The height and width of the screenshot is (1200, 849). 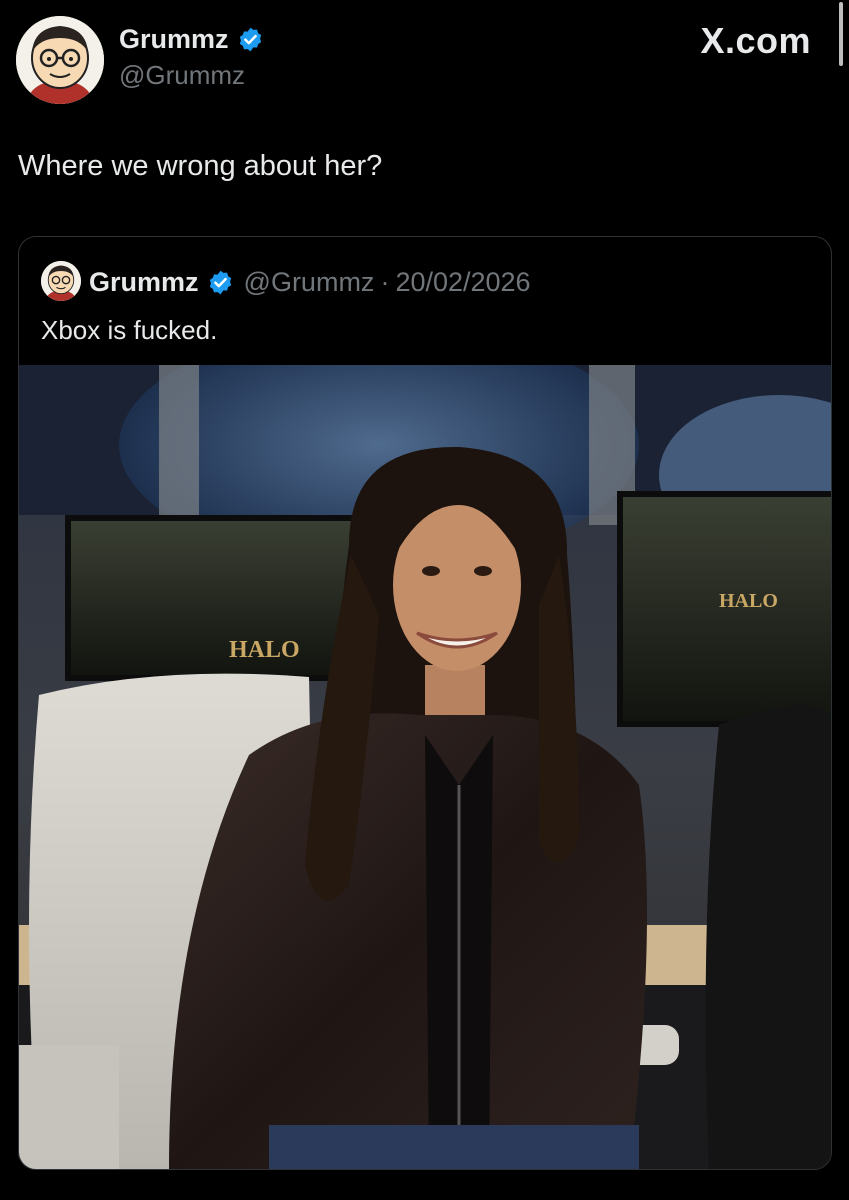 What do you see at coordinates (129, 330) in the screenshot?
I see `quoted-tweet-text: Xbox is fucked.` at bounding box center [129, 330].